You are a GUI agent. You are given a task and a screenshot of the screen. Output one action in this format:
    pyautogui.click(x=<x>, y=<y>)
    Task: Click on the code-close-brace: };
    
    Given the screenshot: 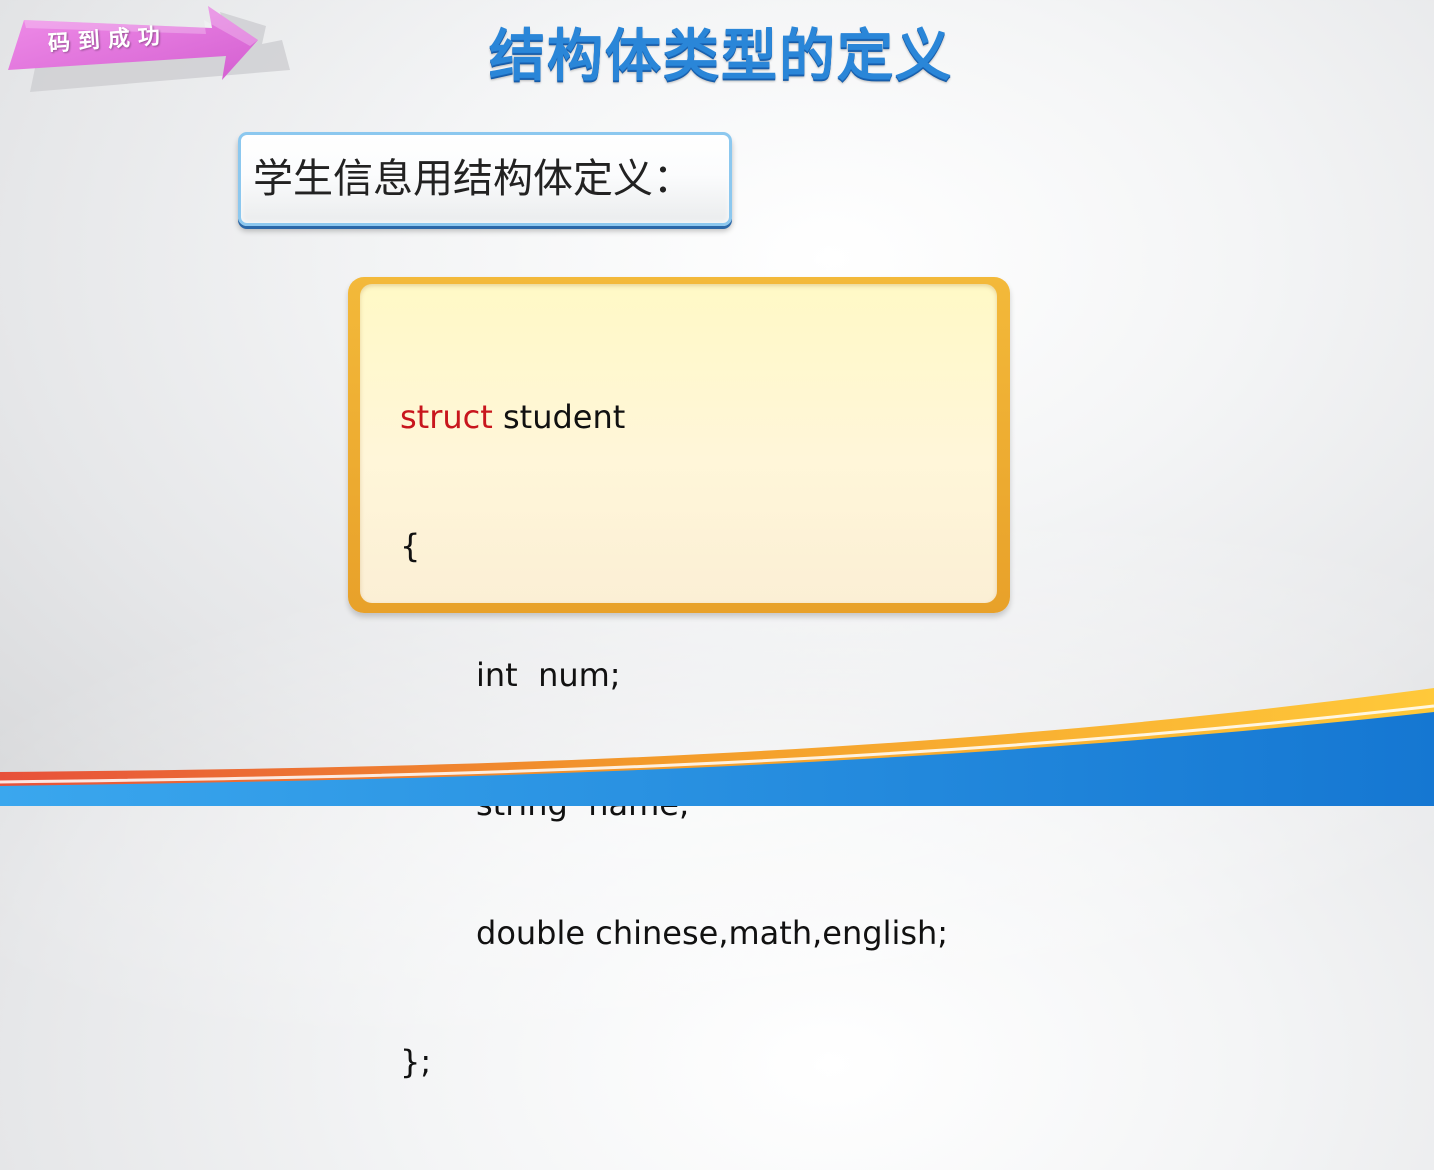 What is the action you would take?
    pyautogui.click(x=416, y=1062)
    